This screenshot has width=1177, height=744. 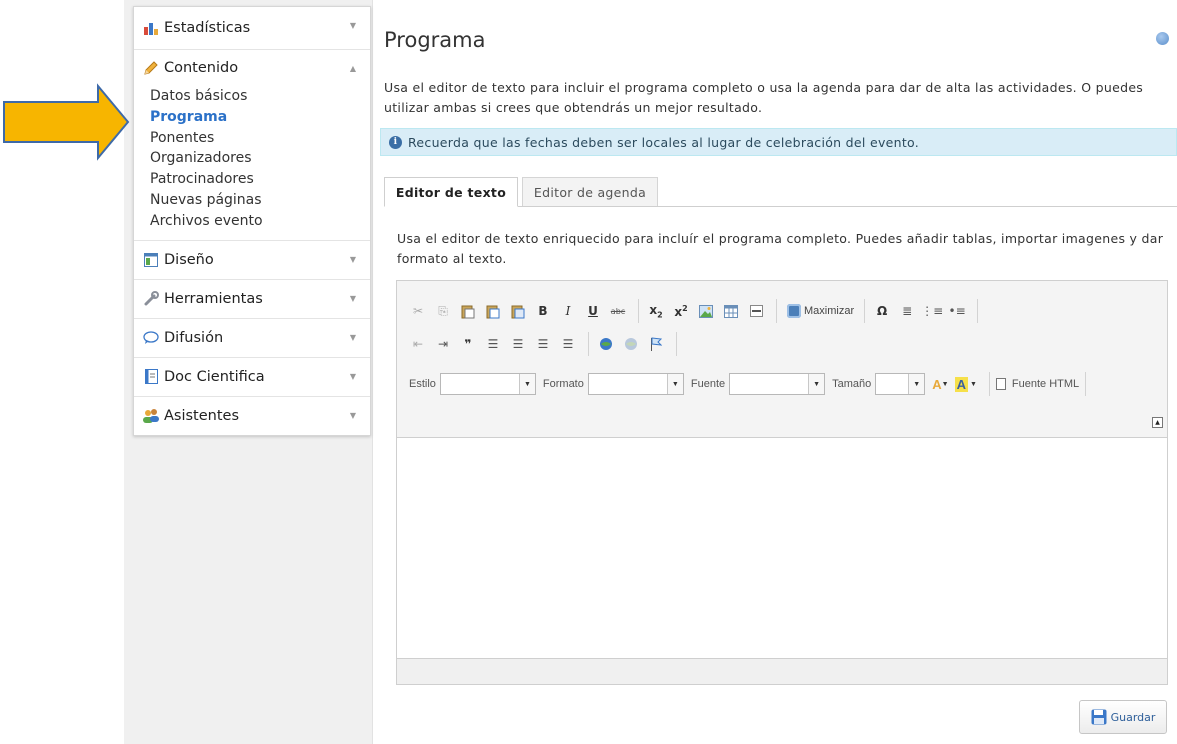 What do you see at coordinates (961, 384) in the screenshot?
I see `background-color-icon: A` at bounding box center [961, 384].